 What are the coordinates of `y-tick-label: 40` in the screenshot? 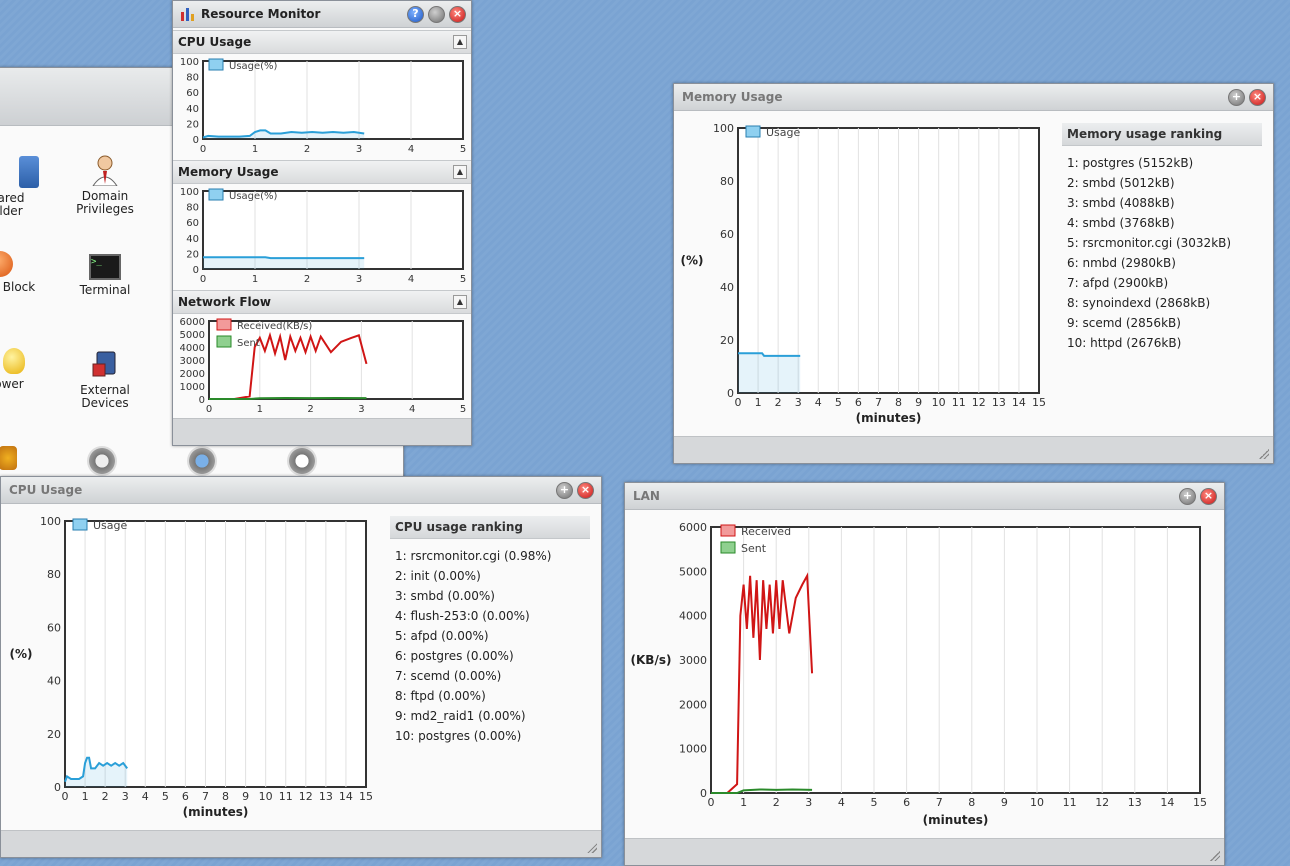 It's located at (54, 681).